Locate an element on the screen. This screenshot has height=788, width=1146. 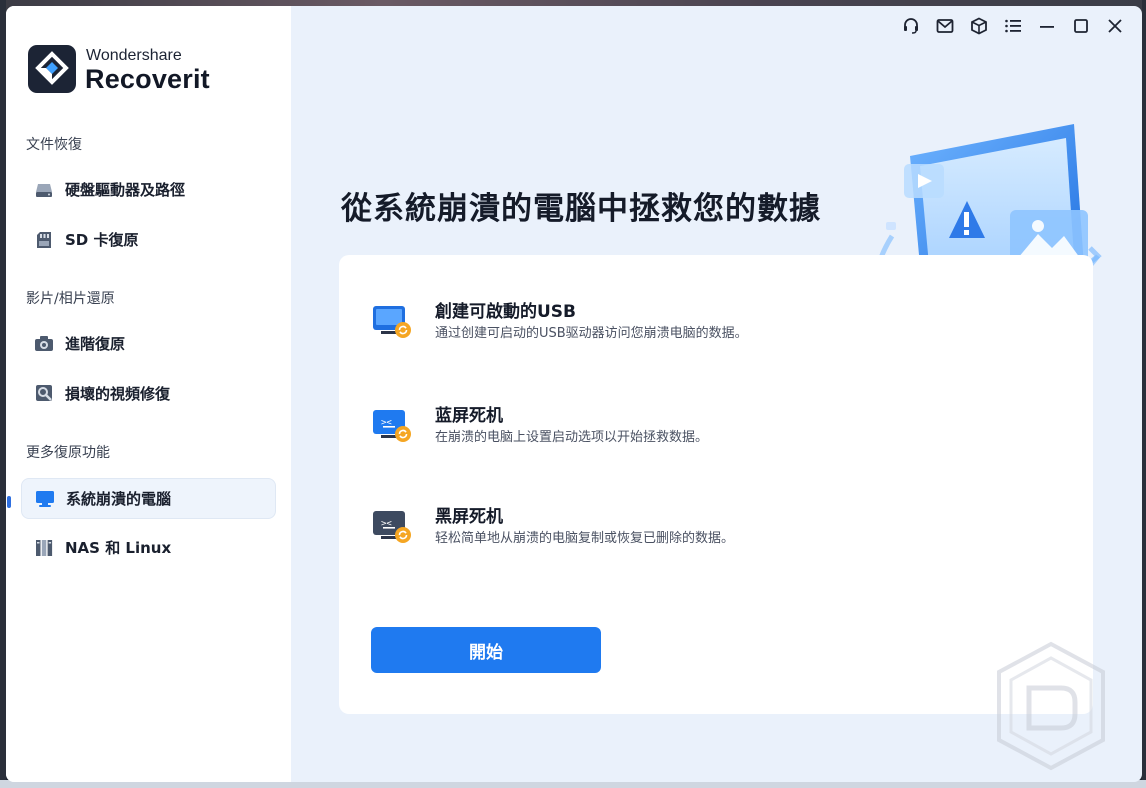
sd-card-icon is located at coordinates (44, 240).